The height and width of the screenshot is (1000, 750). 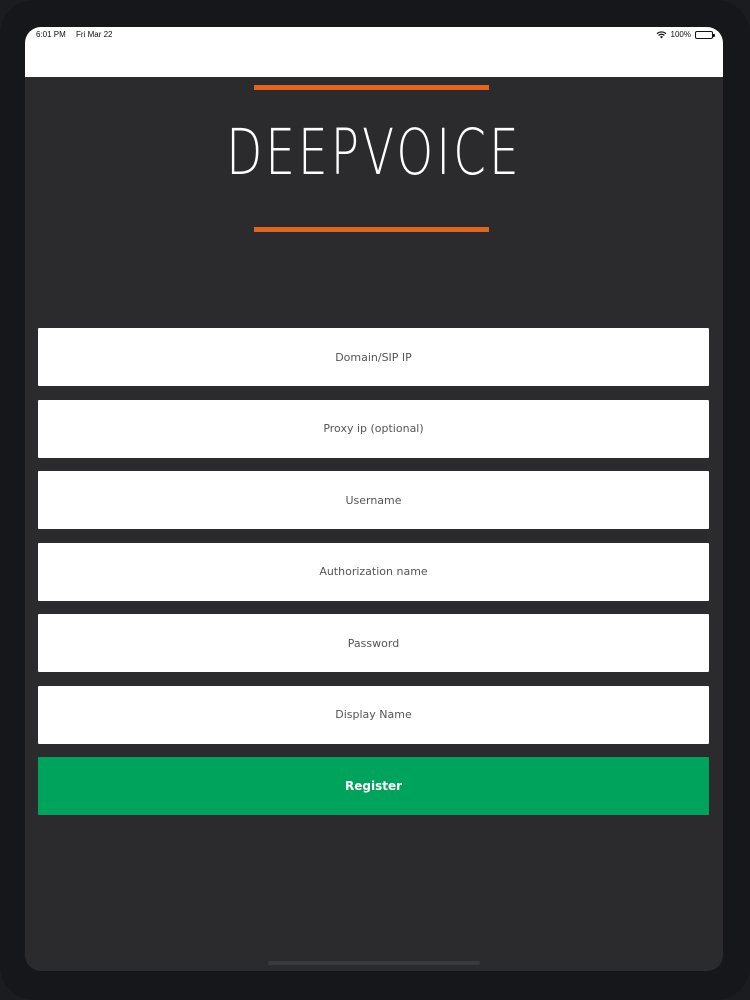 I want to click on status-bar-right: 100%, so click(x=685, y=34).